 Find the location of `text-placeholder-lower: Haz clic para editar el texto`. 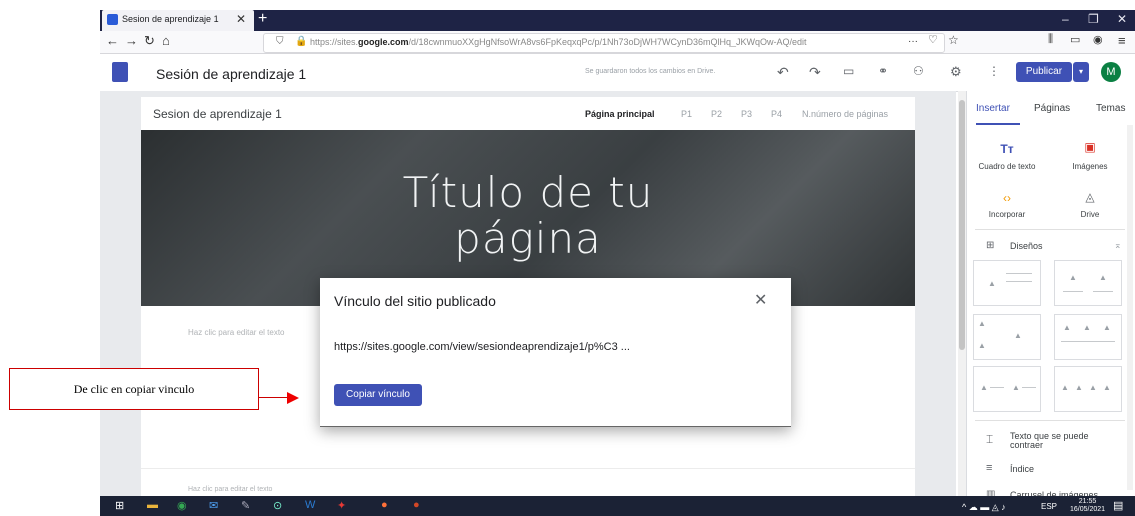

text-placeholder-lower: Haz clic para editar el texto is located at coordinates (230, 489).